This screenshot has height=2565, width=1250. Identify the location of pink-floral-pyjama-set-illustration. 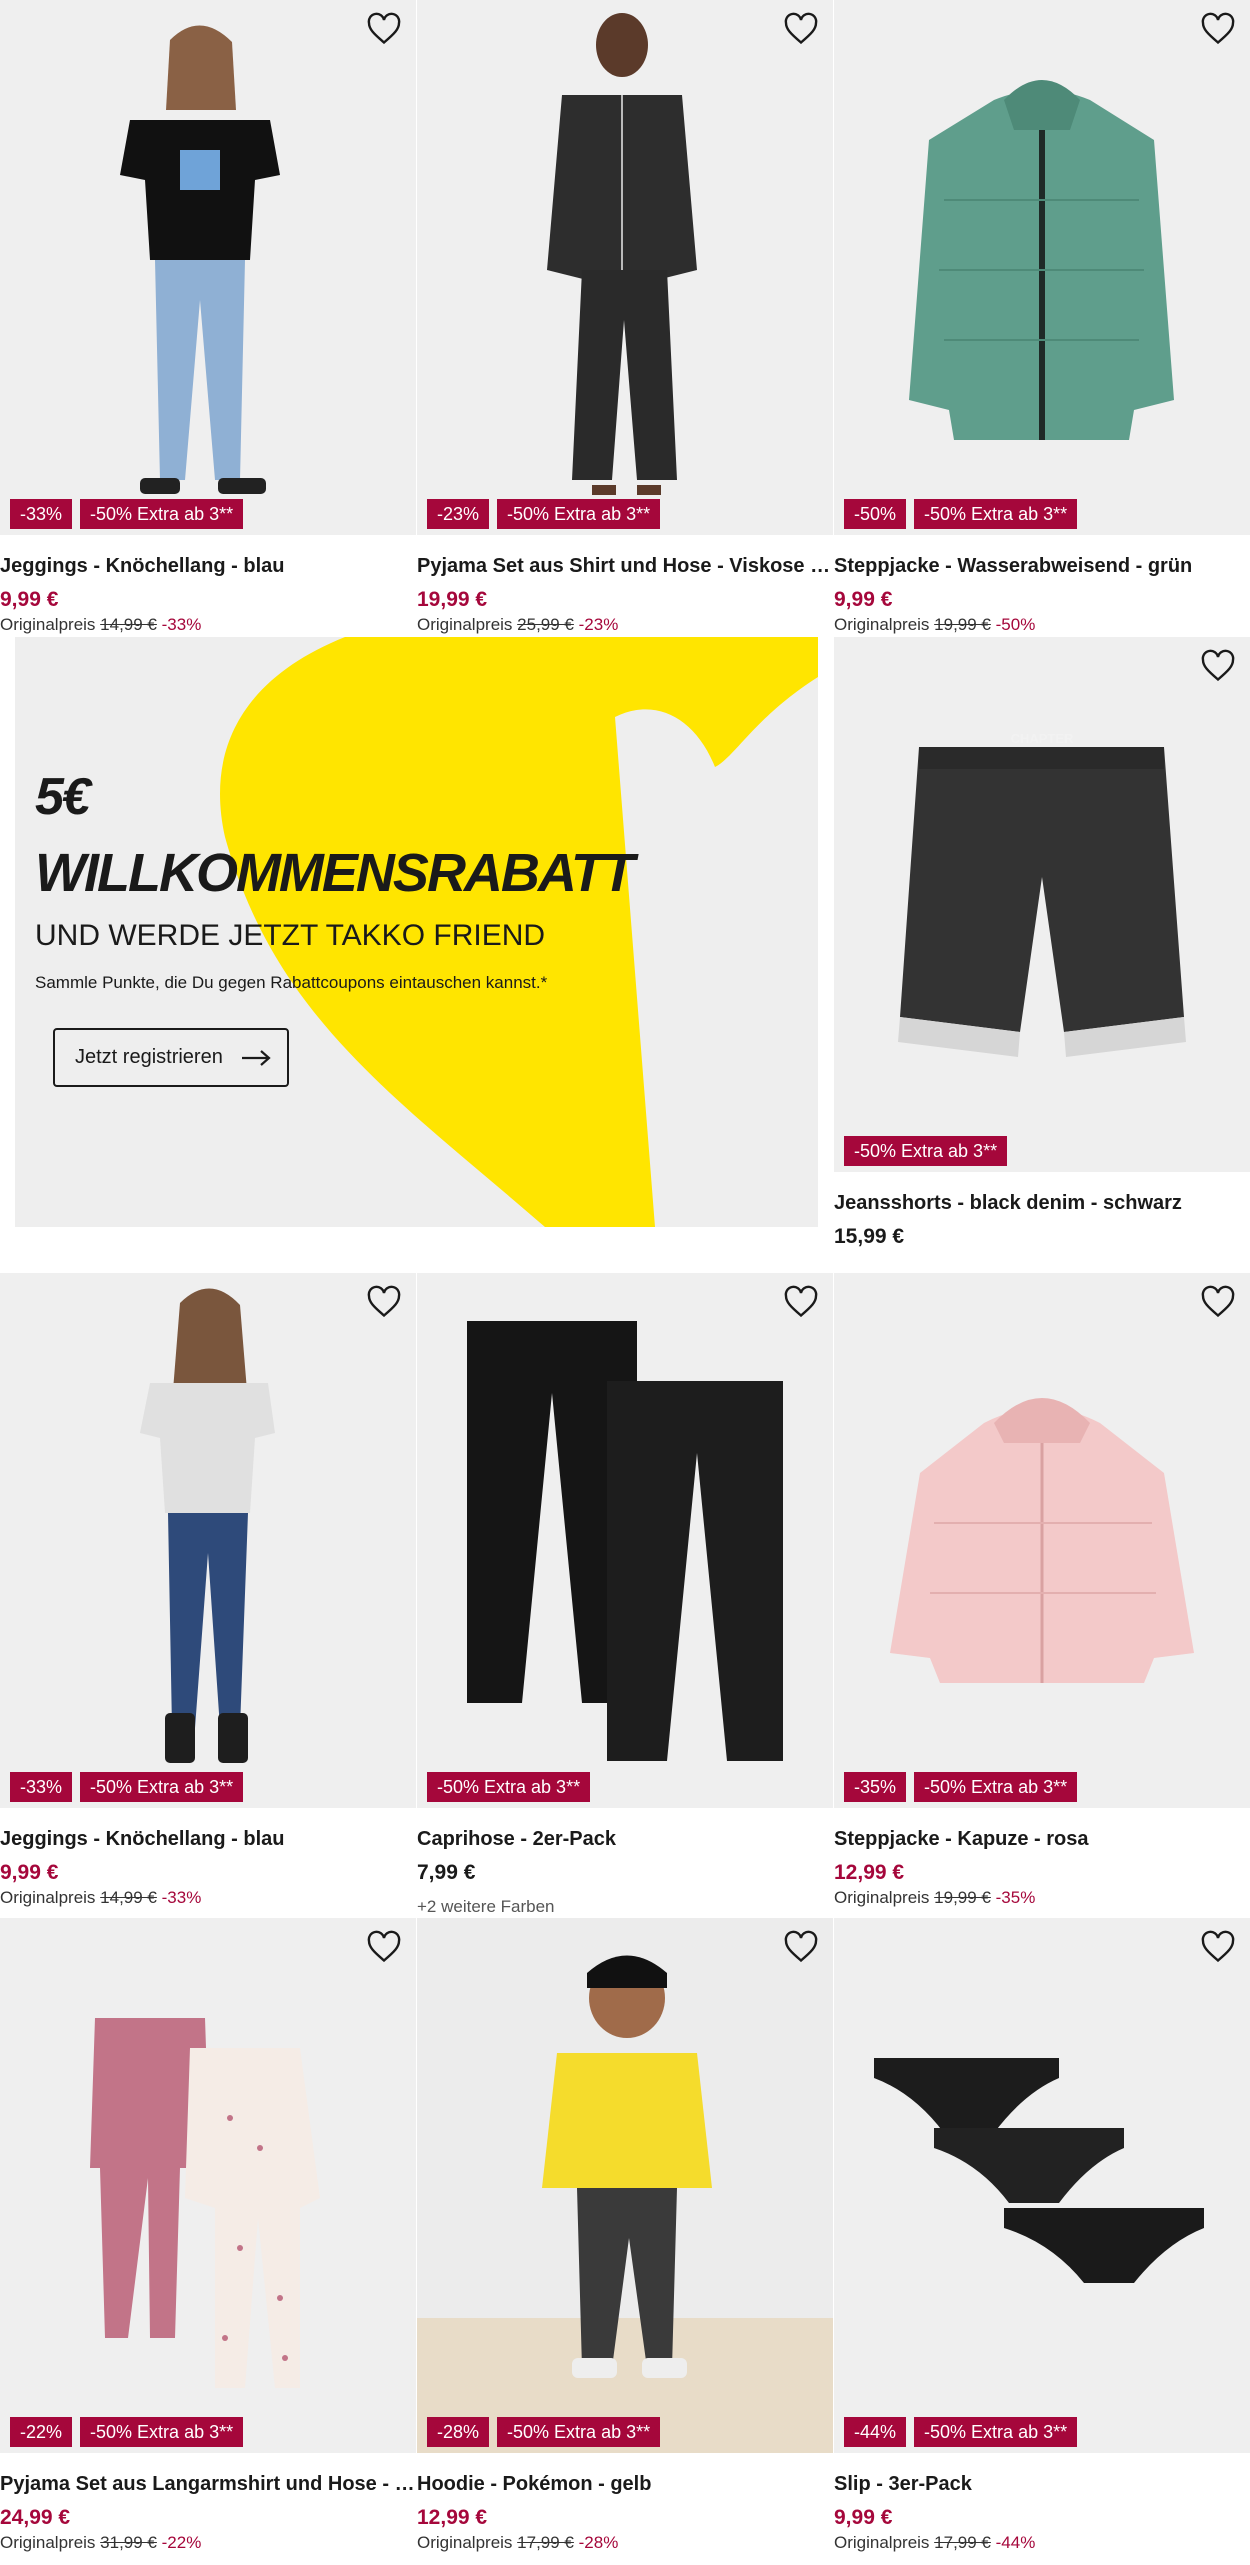
(205, 2203).